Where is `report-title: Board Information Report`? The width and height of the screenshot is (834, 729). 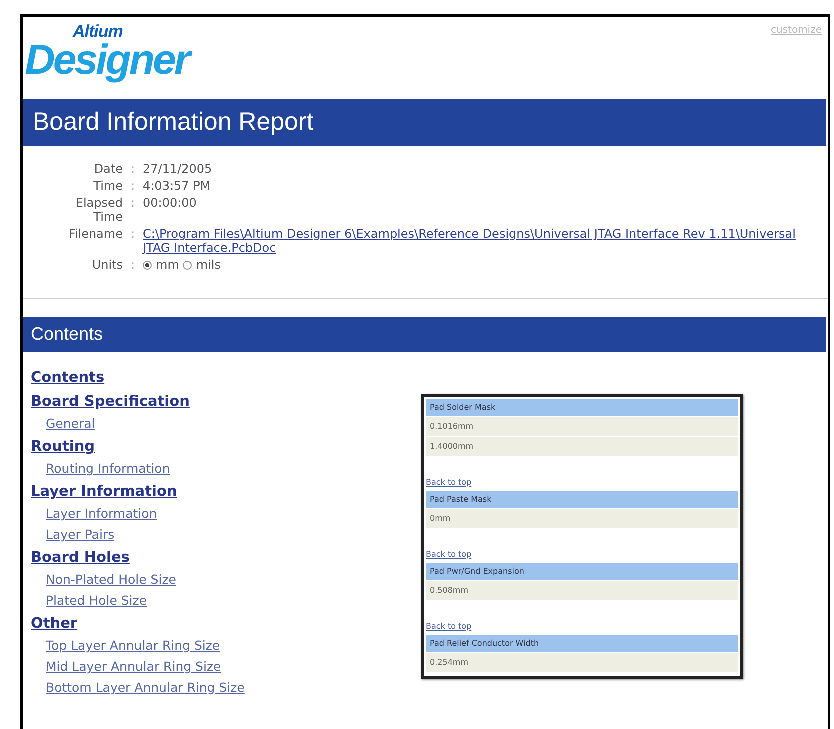
report-title: Board Information Report is located at coordinates (424, 122).